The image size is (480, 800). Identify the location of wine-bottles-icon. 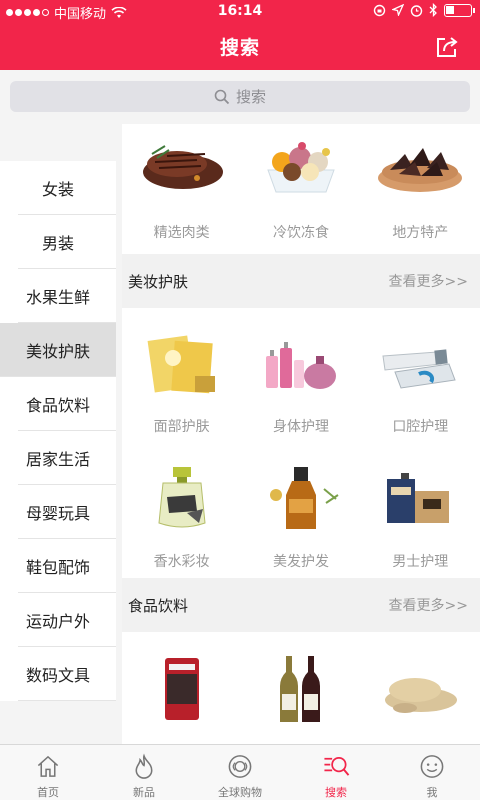
(299, 689).